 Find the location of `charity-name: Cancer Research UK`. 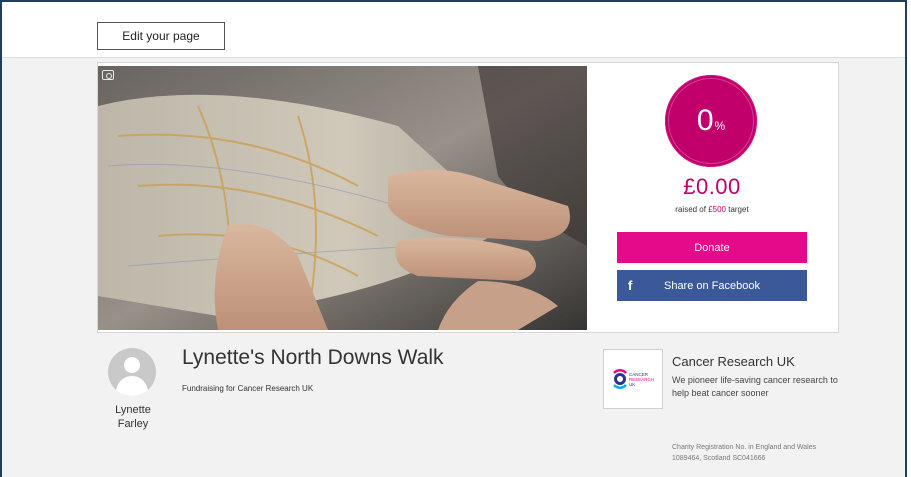

charity-name: Cancer Research UK is located at coordinates (733, 361).